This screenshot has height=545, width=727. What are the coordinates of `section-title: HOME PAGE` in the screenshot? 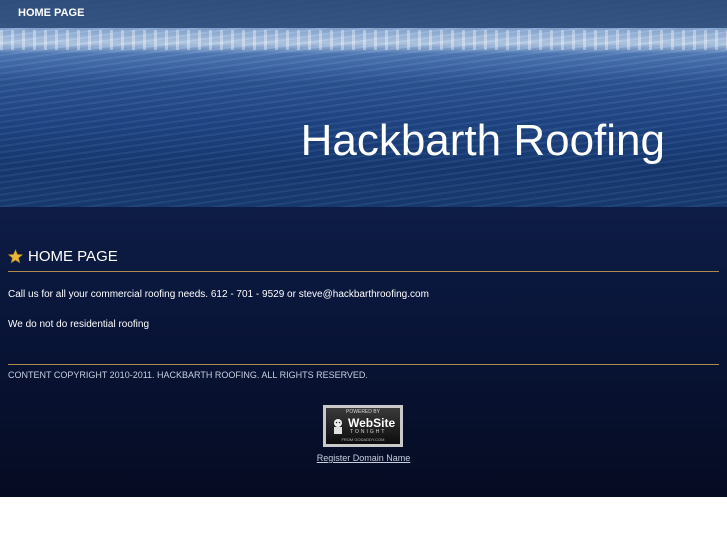 It's located at (73, 256).